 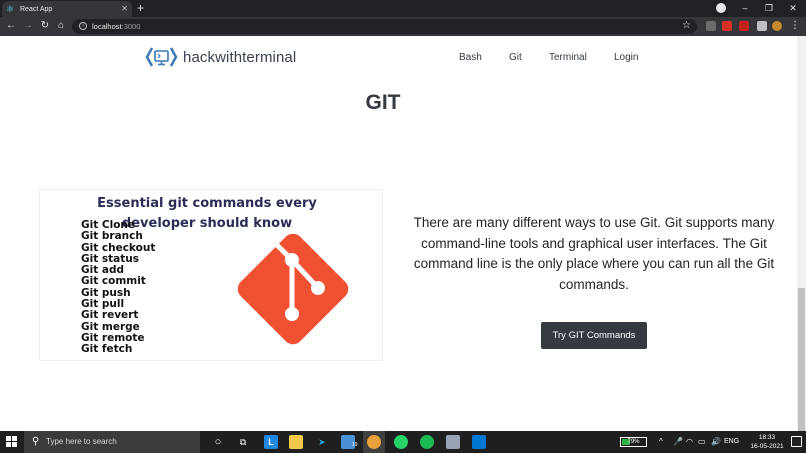 What do you see at coordinates (243, 442) in the screenshot?
I see `task-view-icon: ⧉` at bounding box center [243, 442].